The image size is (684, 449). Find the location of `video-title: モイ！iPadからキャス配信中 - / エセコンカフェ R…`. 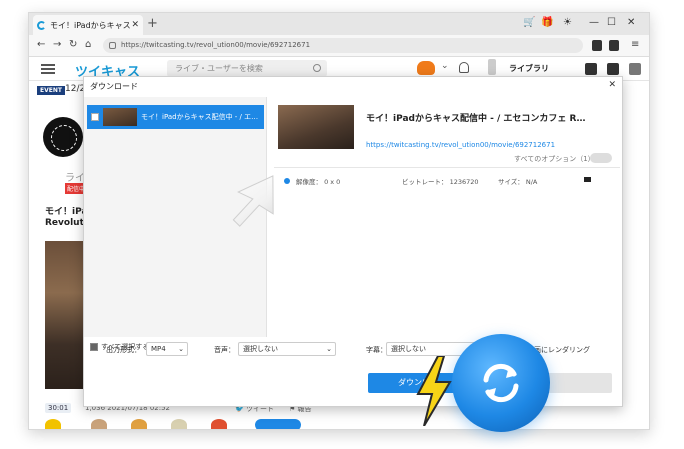

video-title: モイ！iPadからキャス配信中 - / エセコンカフェ R… is located at coordinates (476, 119).